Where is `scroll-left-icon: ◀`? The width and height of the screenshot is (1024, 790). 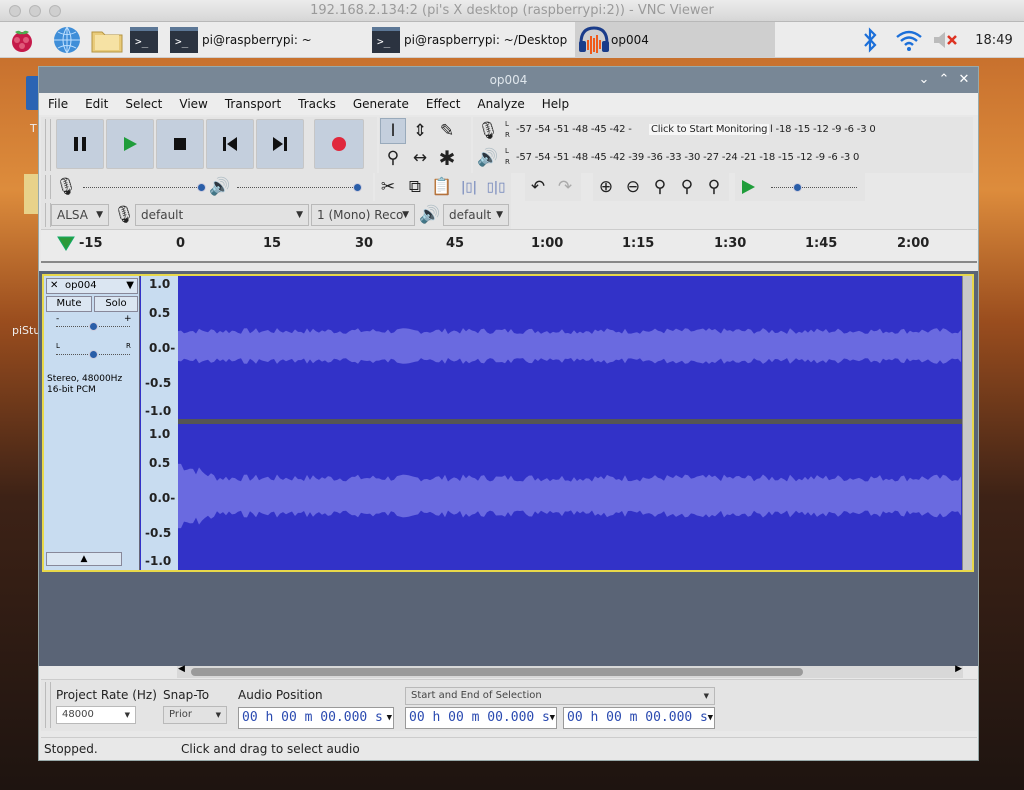
scroll-left-icon: ◀ is located at coordinates (181, 669).